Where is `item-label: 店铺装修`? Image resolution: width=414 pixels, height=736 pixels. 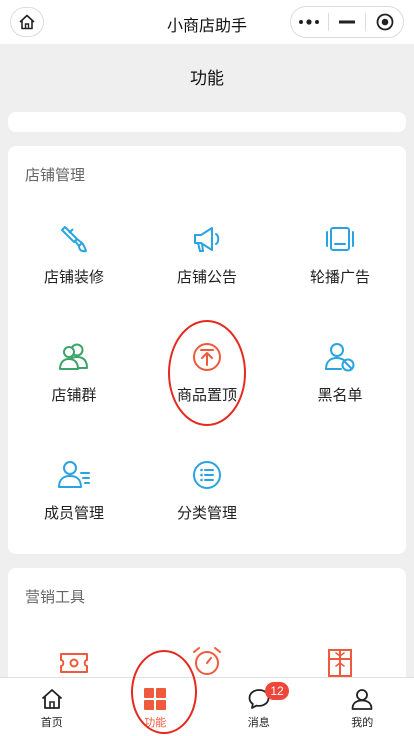
item-label: 店铺装修 is located at coordinates (73, 277).